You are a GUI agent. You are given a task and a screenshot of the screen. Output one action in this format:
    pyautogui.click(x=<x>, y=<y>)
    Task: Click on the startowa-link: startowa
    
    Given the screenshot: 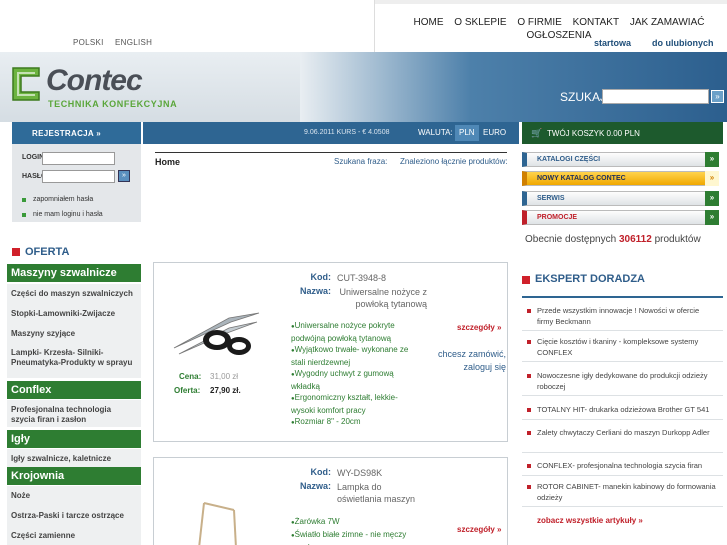 What is the action you would take?
    pyautogui.click(x=612, y=43)
    